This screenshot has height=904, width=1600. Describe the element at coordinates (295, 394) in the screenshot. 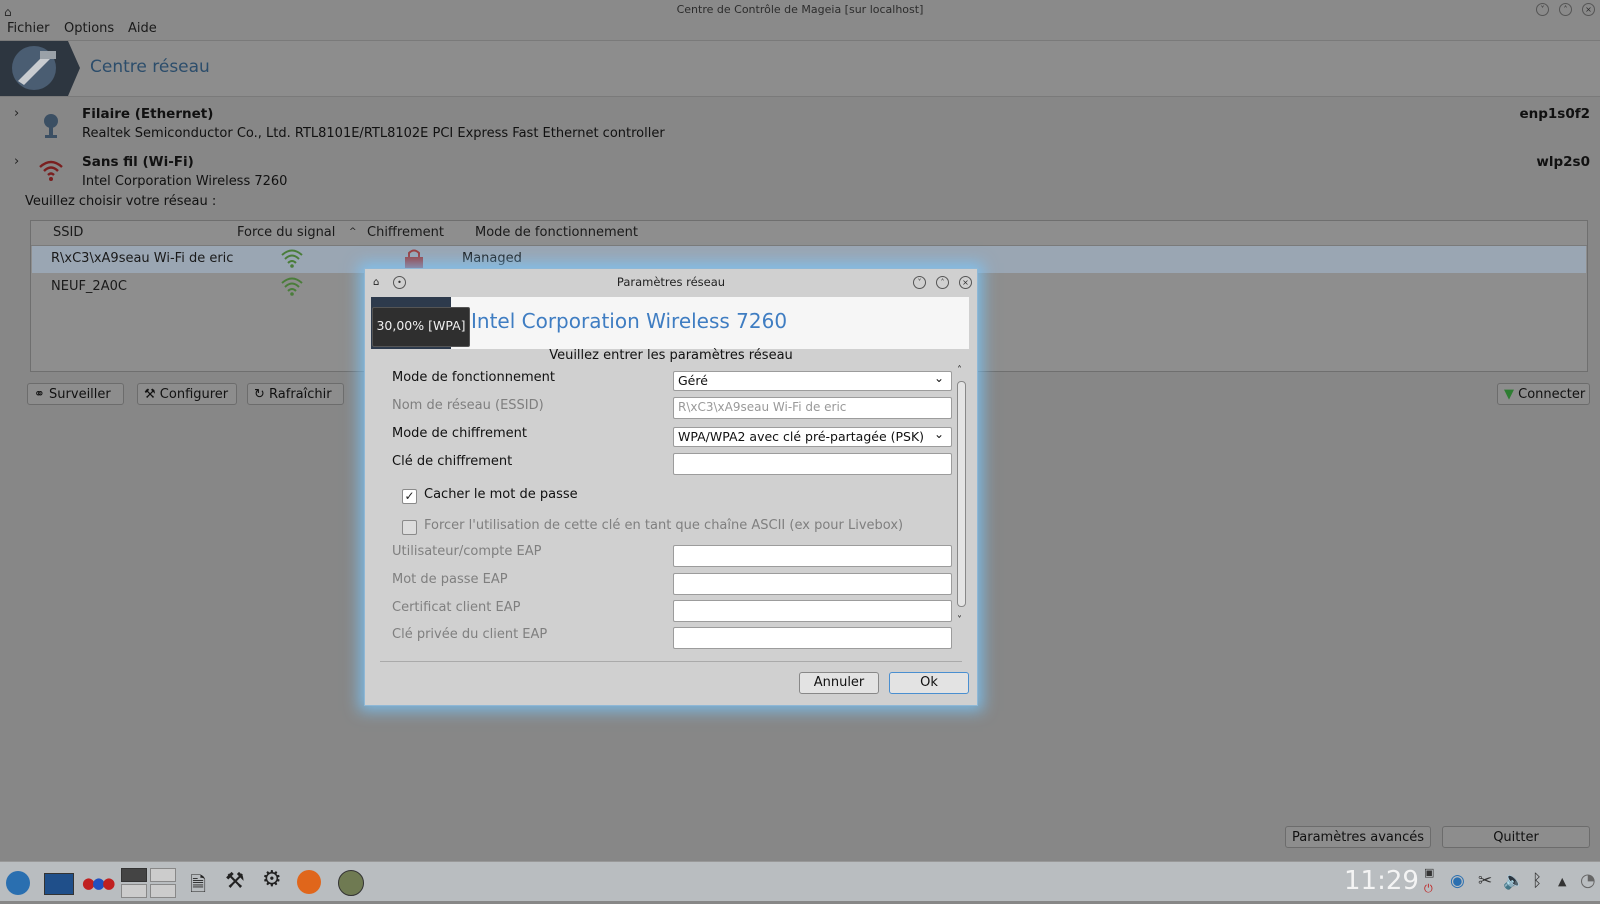

I see `refresh-button: ↻ Rafraîchir` at that location.